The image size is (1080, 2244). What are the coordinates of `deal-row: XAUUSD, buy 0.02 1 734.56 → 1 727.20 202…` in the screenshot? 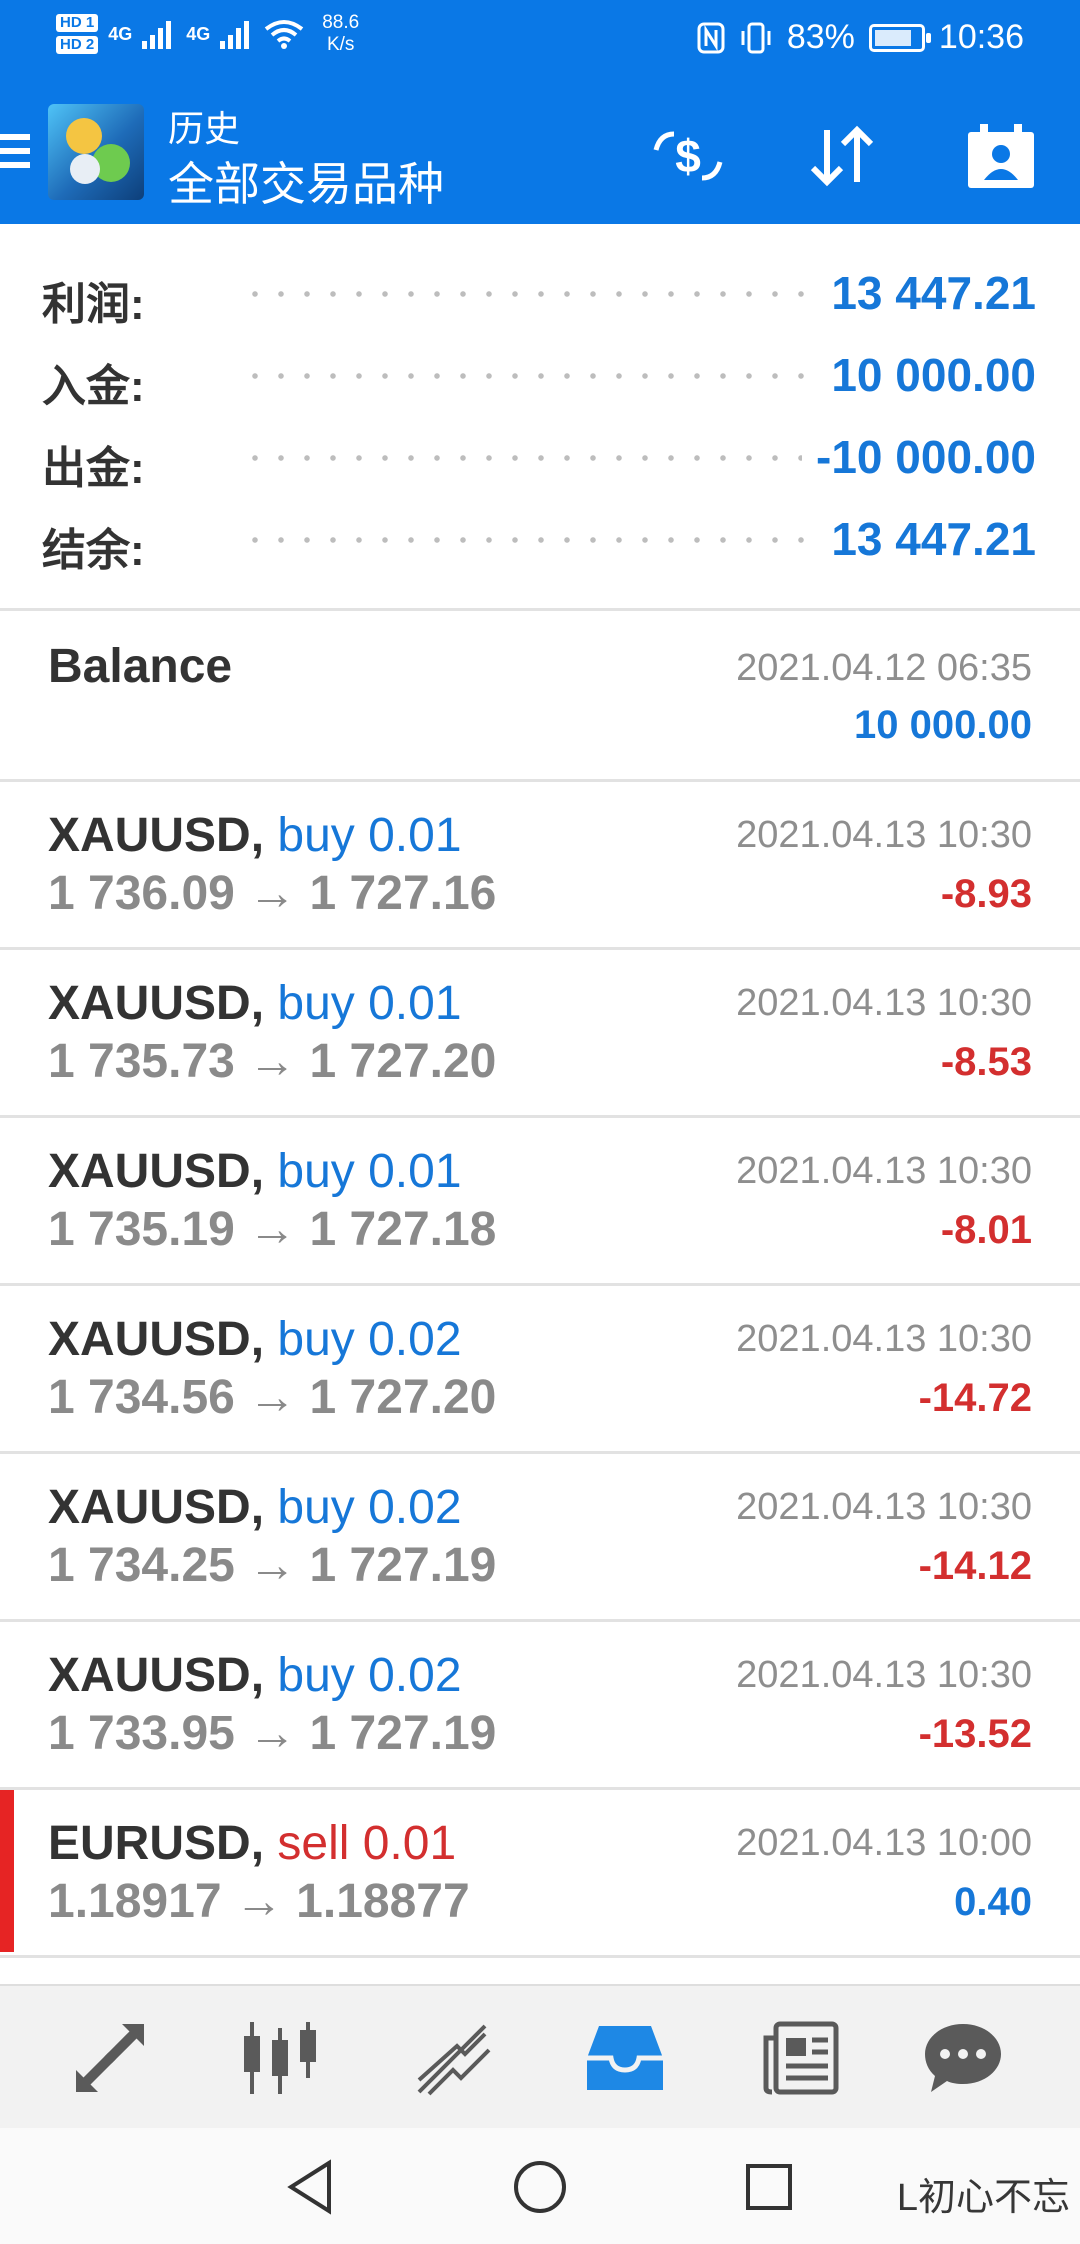 It's located at (540, 1368).